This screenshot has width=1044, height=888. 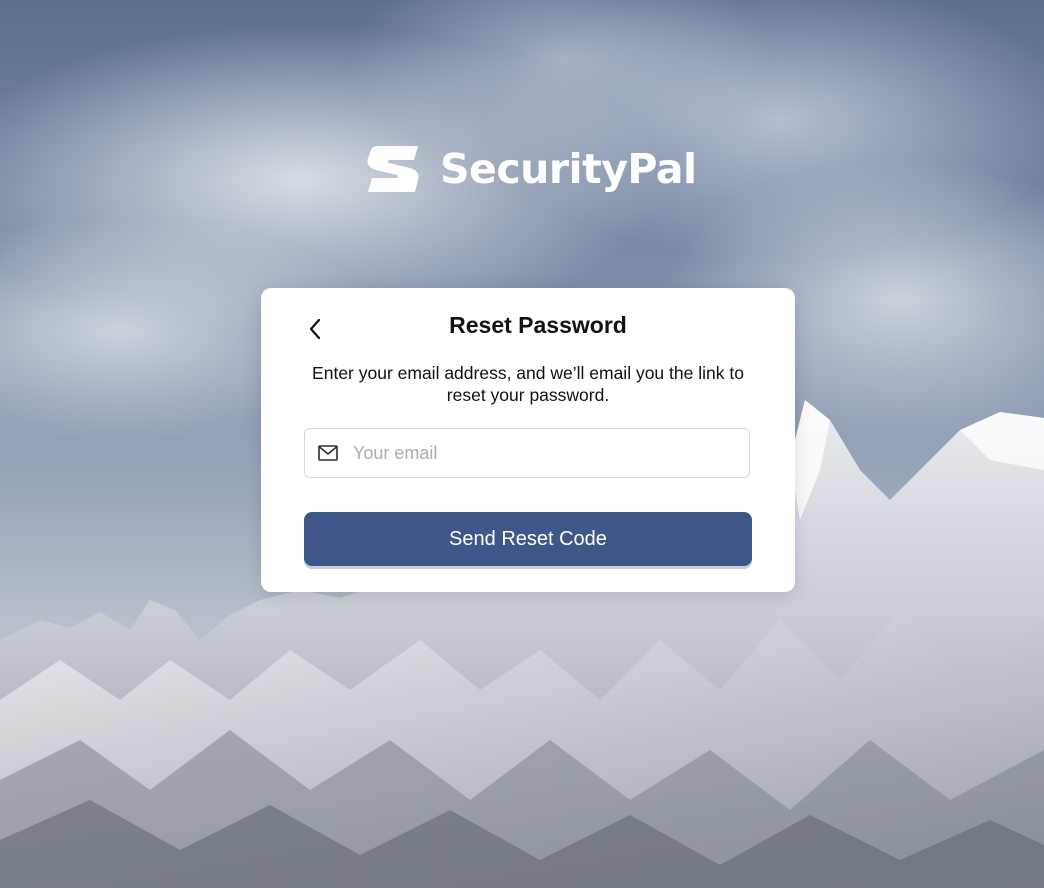 I want to click on email-input, so click(x=547, y=453).